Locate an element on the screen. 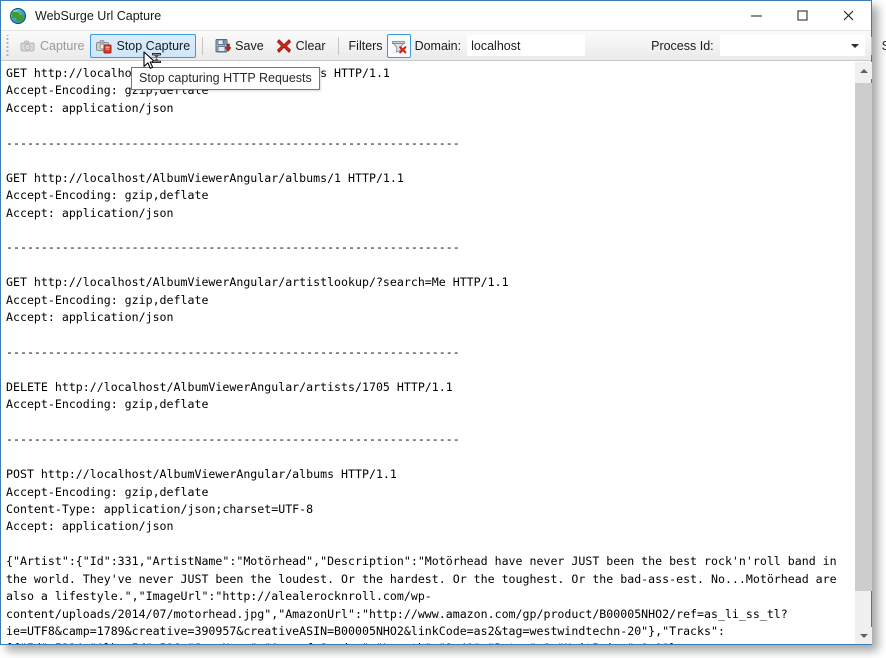 The height and width of the screenshot is (658, 886). minimize-button is located at coordinates (756, 15).